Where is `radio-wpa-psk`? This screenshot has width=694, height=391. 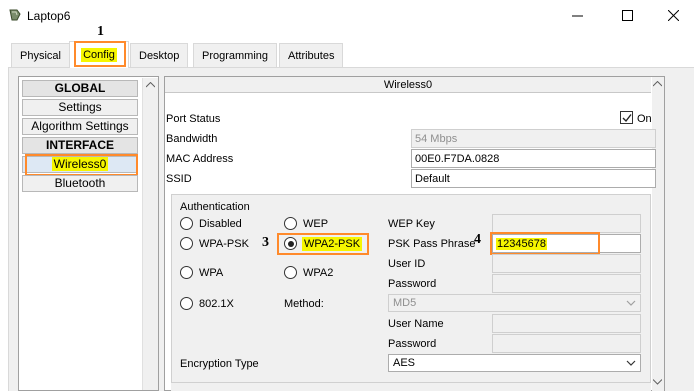
radio-wpa-psk is located at coordinates (186, 243).